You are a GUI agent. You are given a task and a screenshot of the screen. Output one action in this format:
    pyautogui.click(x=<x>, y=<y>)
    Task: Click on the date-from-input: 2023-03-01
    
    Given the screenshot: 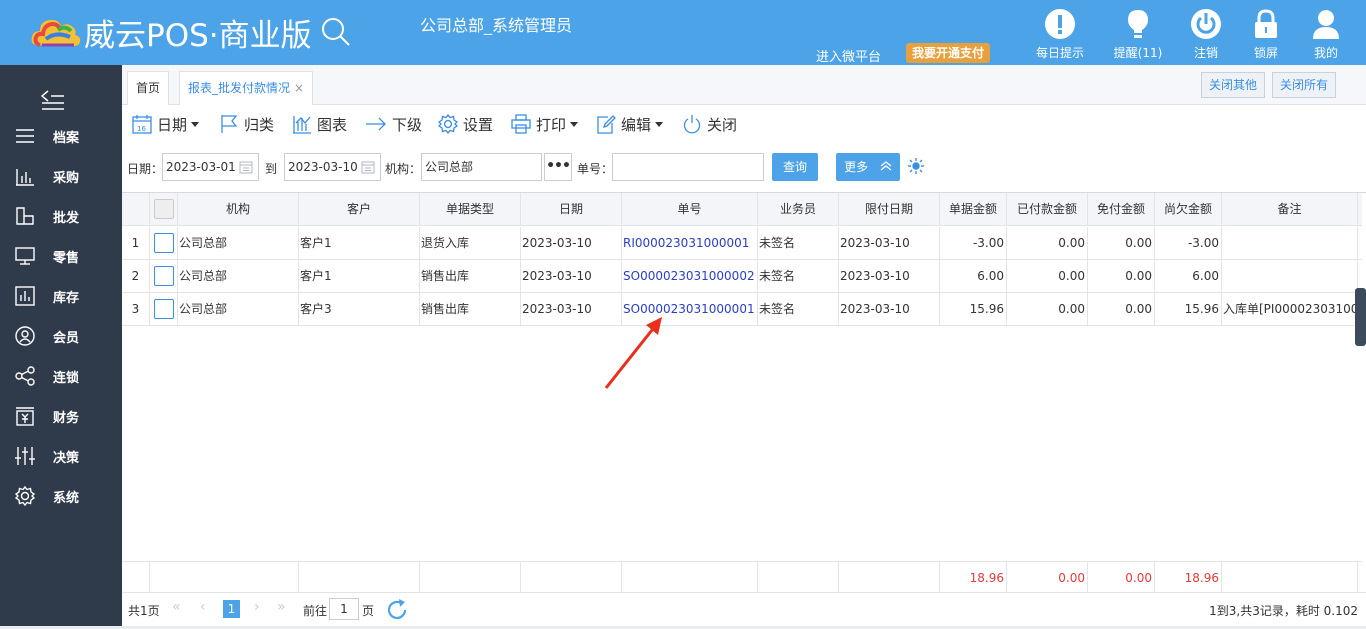 What is the action you would take?
    pyautogui.click(x=210, y=167)
    